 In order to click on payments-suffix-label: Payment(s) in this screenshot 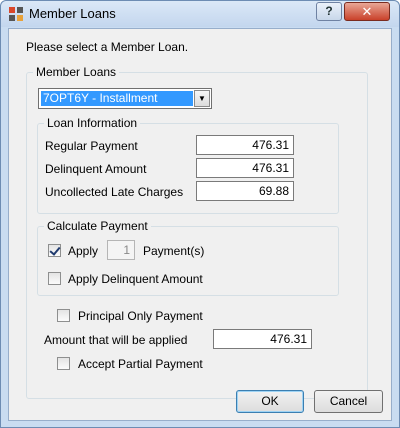, I will do `click(174, 251)`.